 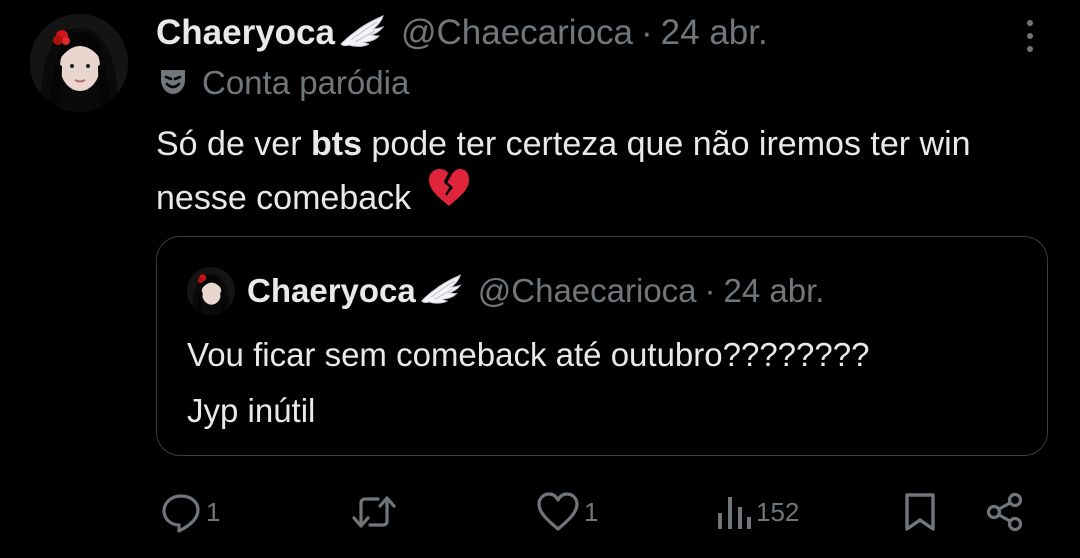 I want to click on tweet-date: 24 abr., so click(x=714, y=33).